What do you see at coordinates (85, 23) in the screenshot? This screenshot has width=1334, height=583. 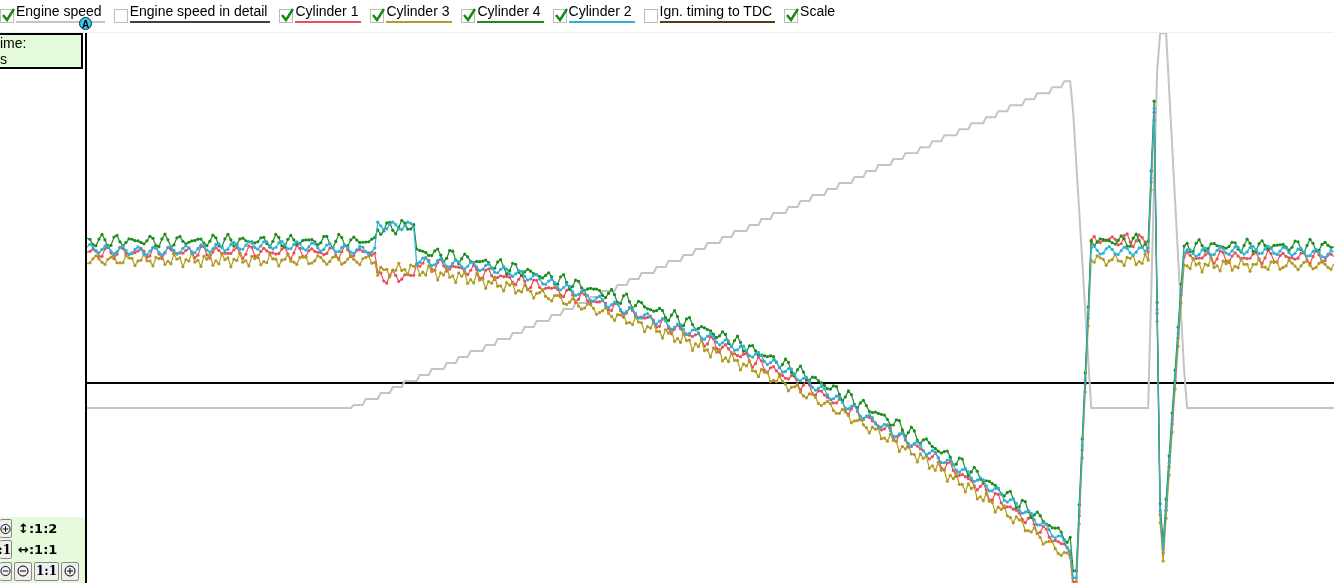 I see `cursor-marker: A` at bounding box center [85, 23].